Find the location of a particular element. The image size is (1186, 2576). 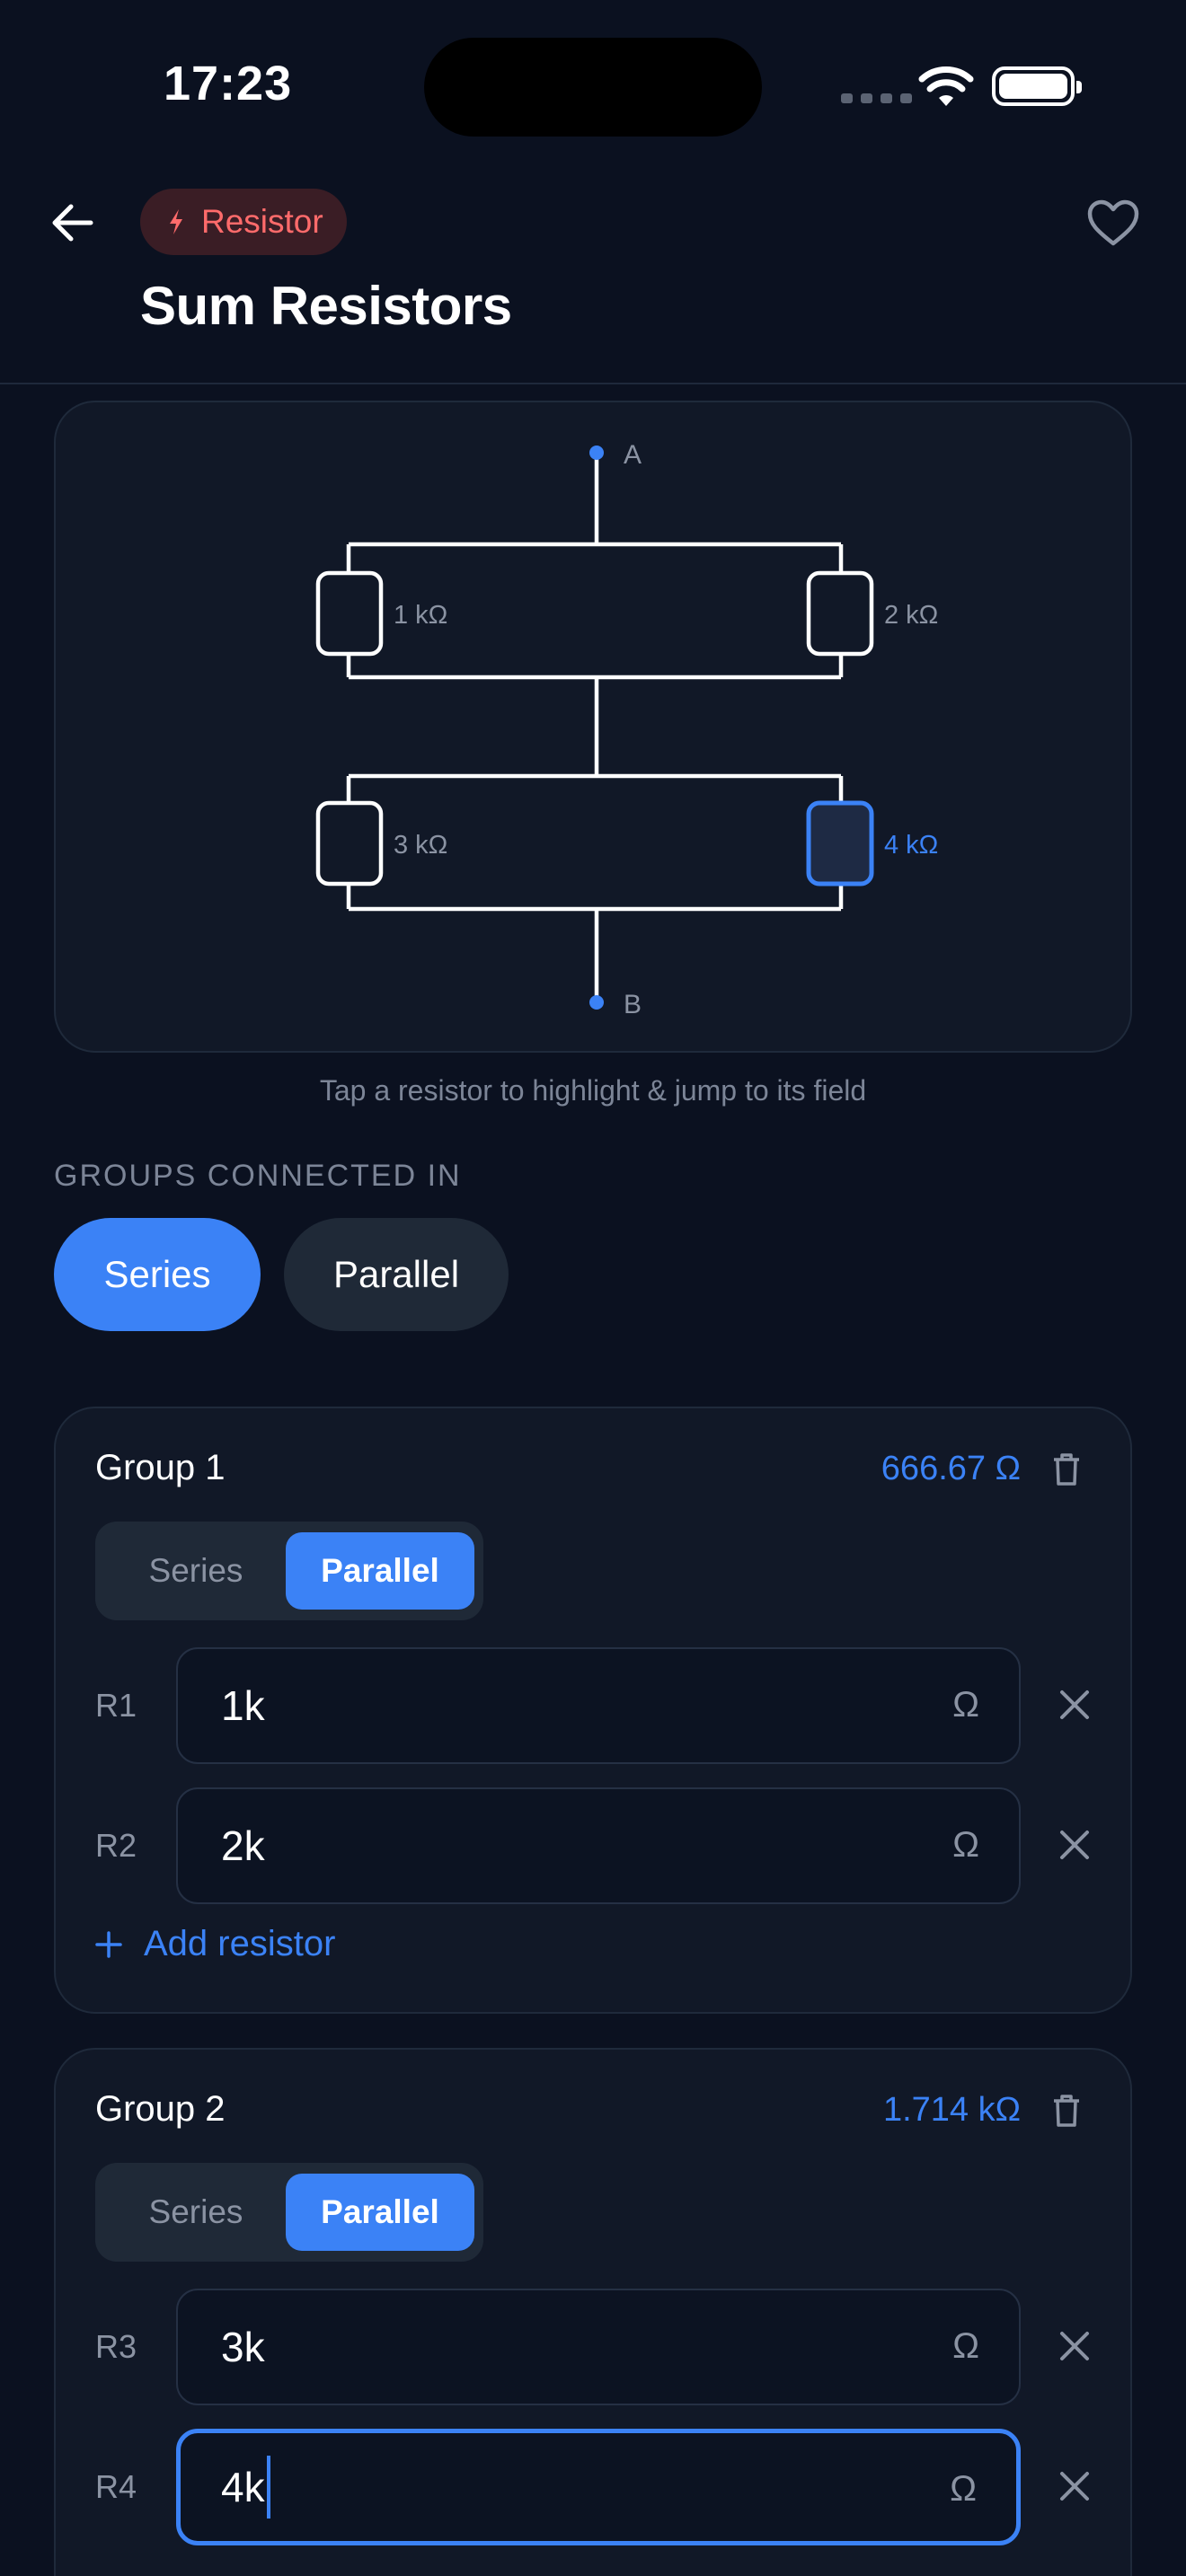

lightning-icon is located at coordinates (176, 221).